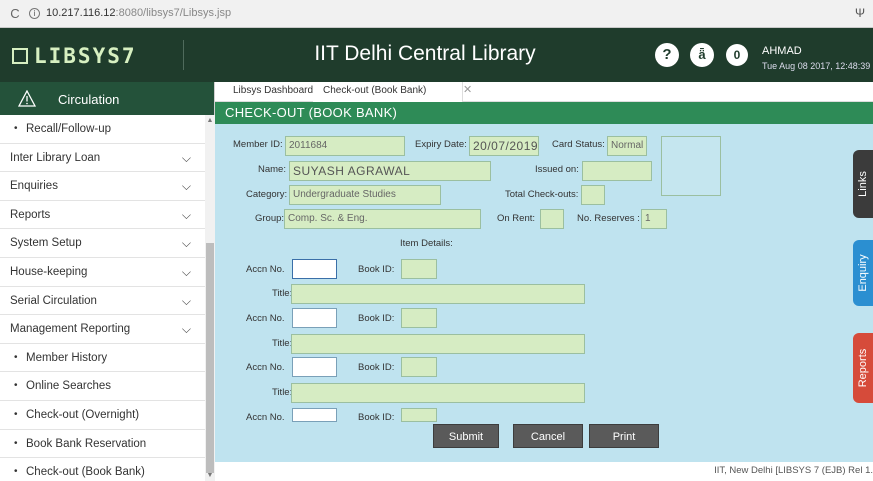  Describe the element at coordinates (27, 98) in the screenshot. I see `warning-icon` at that location.